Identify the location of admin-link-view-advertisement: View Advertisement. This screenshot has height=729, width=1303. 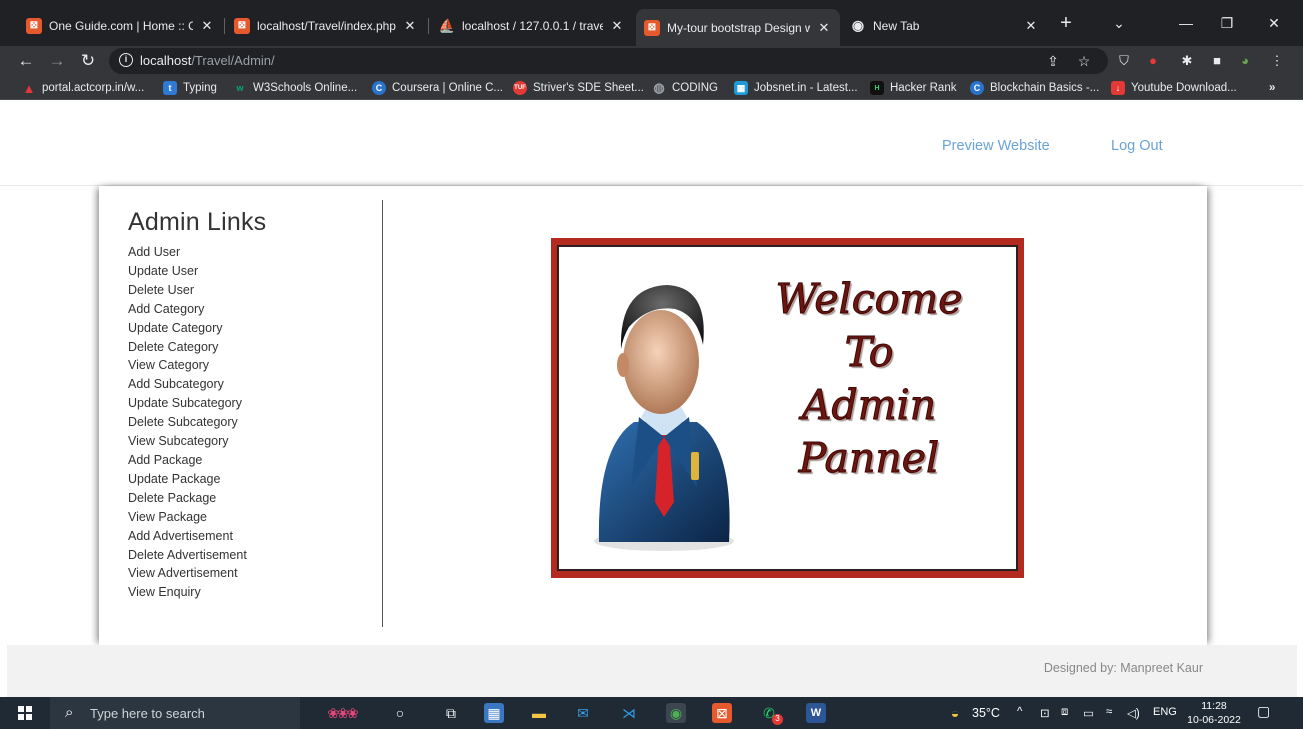
(255, 573).